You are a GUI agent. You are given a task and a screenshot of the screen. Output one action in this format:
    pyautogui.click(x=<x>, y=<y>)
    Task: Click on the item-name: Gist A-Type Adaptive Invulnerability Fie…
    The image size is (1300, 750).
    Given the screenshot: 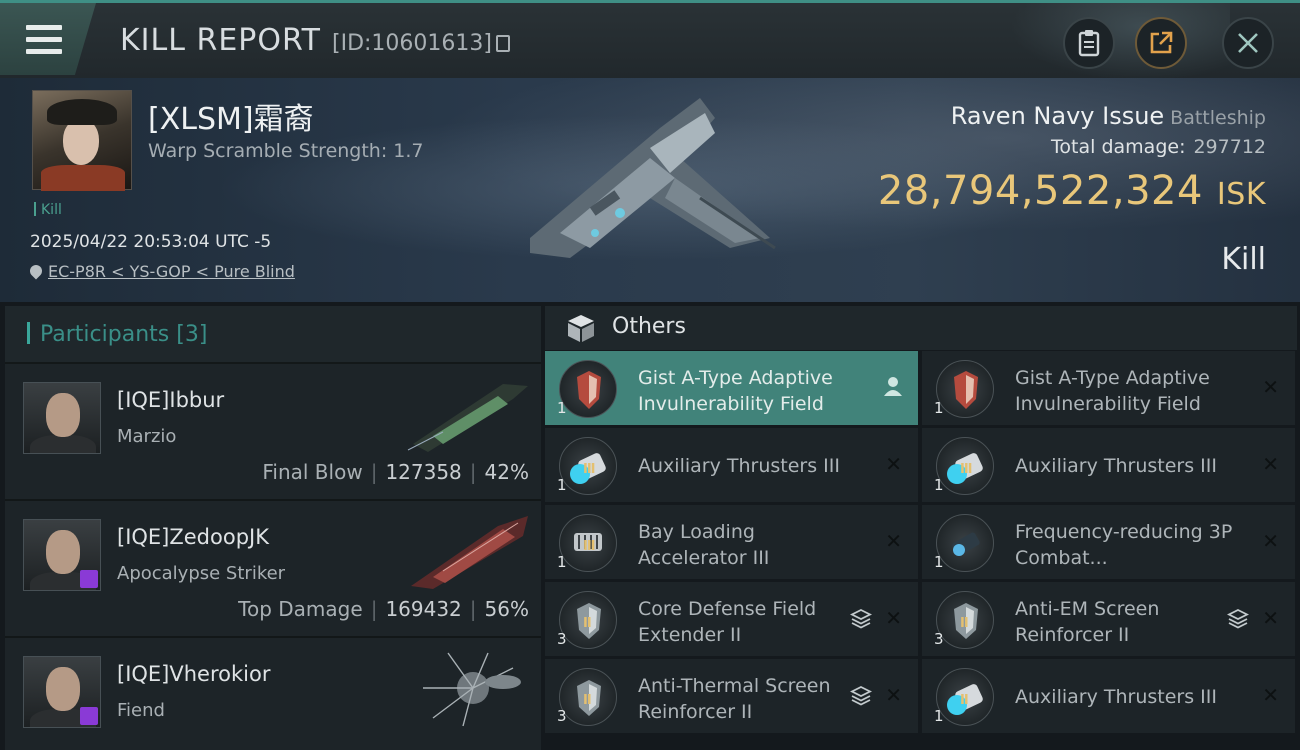 What is the action you would take?
    pyautogui.click(x=1112, y=391)
    